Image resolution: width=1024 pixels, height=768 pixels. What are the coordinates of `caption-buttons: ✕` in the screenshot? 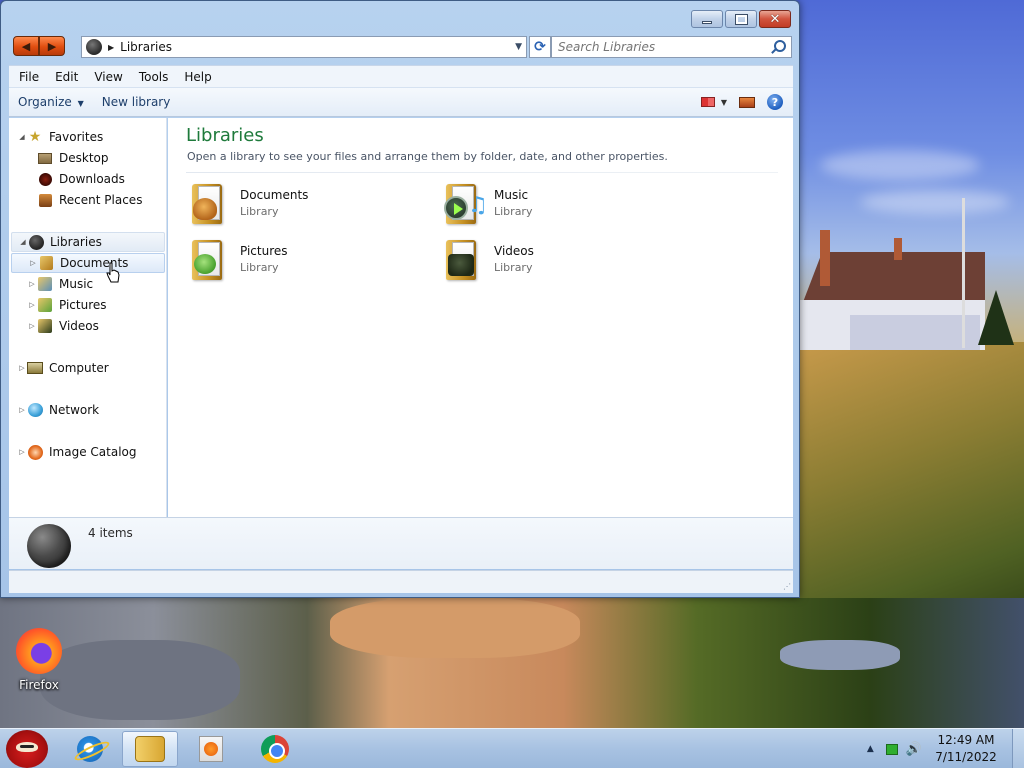 It's located at (741, 19).